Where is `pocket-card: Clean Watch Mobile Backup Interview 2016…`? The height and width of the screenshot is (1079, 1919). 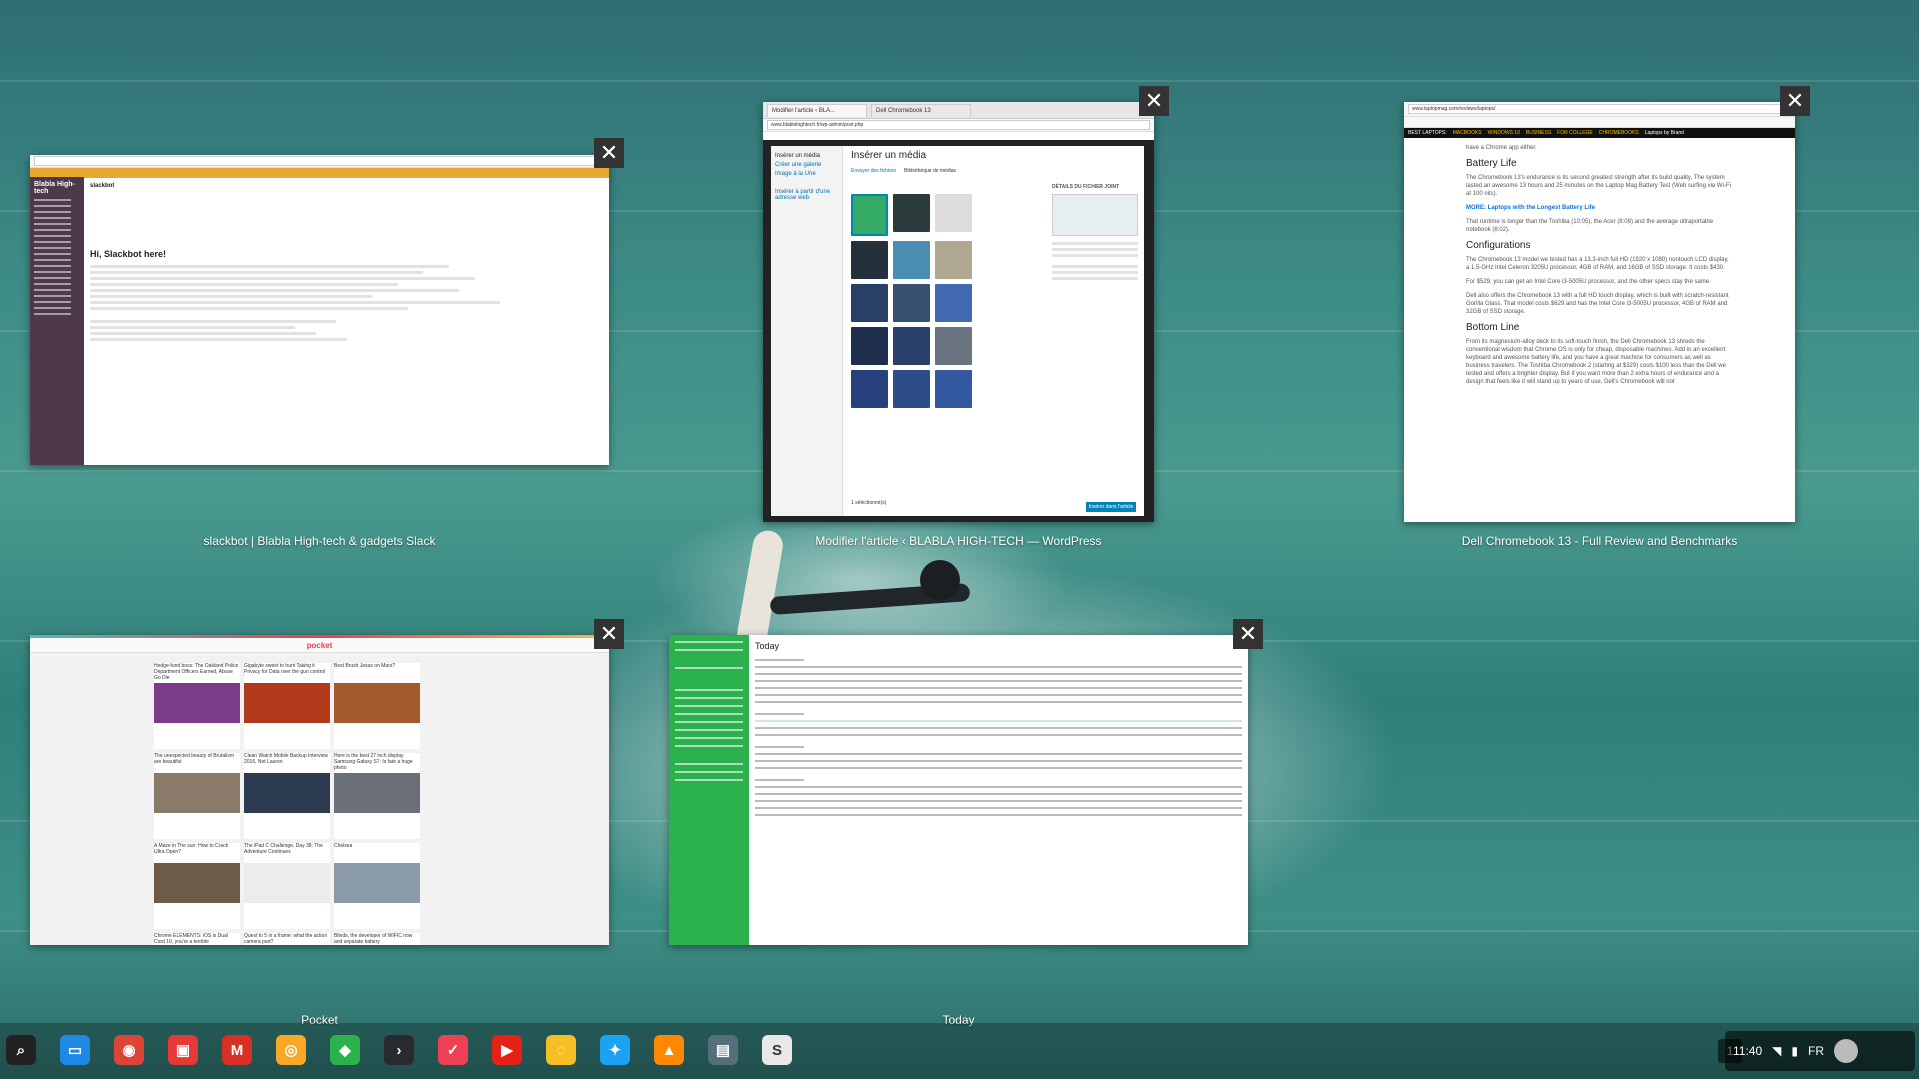
pocket-card: Clean Watch Mobile Backup Interview 2016… is located at coordinates (287, 796).